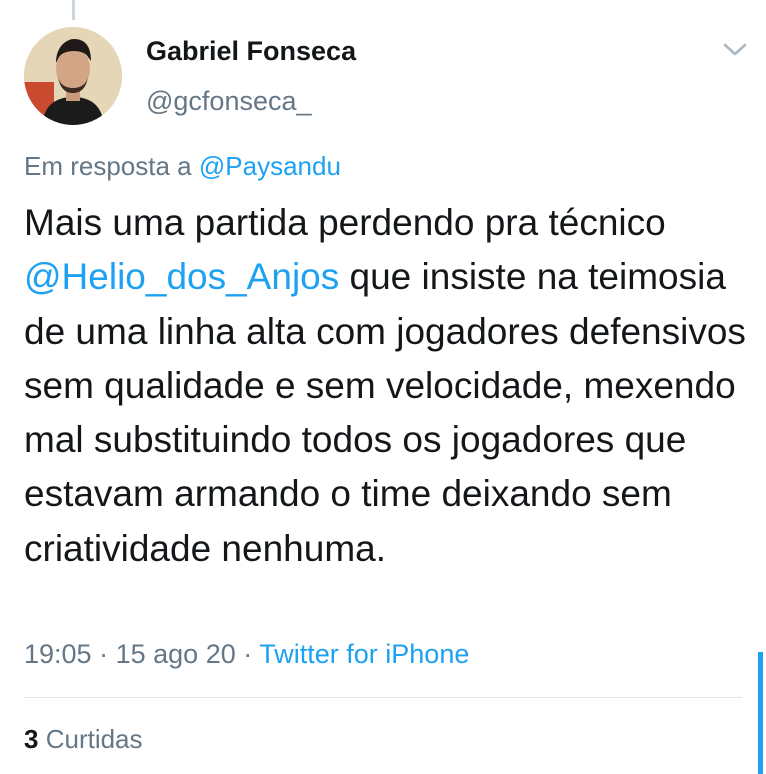  What do you see at coordinates (108, 166) in the screenshot?
I see `reply-prefix: Em resposta a` at bounding box center [108, 166].